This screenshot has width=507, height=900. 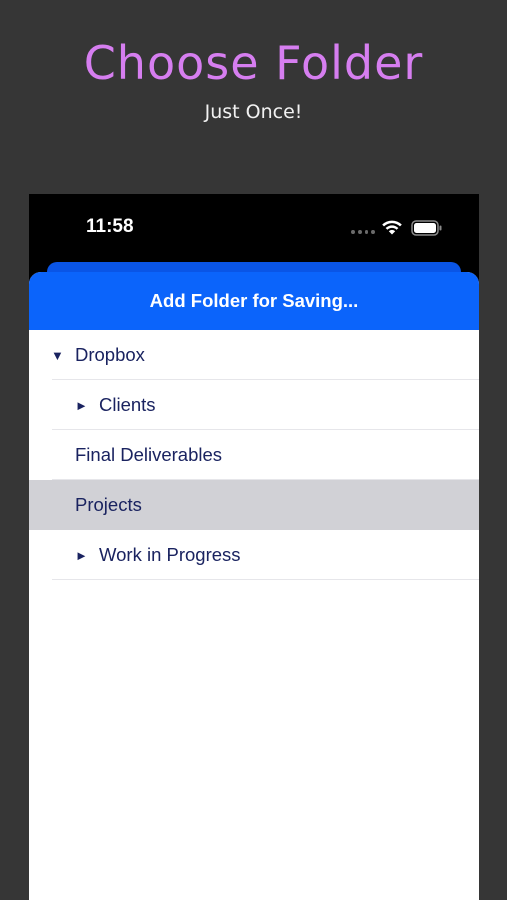 What do you see at coordinates (170, 554) in the screenshot?
I see `folder-label: Work in Progress` at bounding box center [170, 554].